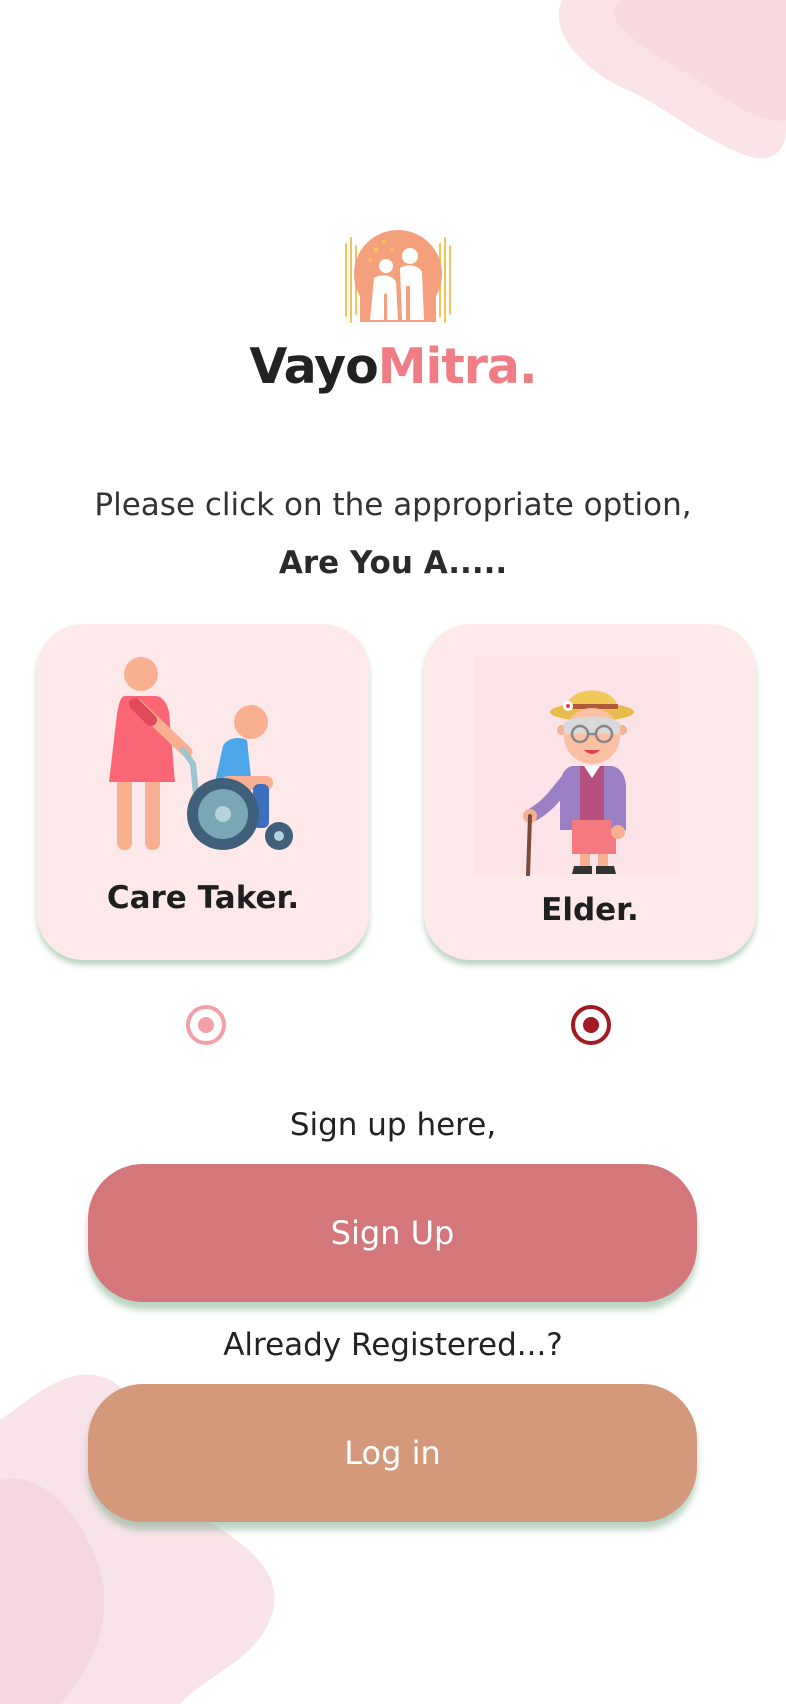 The height and width of the screenshot is (1704, 786). I want to click on elder-label: Elder., so click(590, 910).